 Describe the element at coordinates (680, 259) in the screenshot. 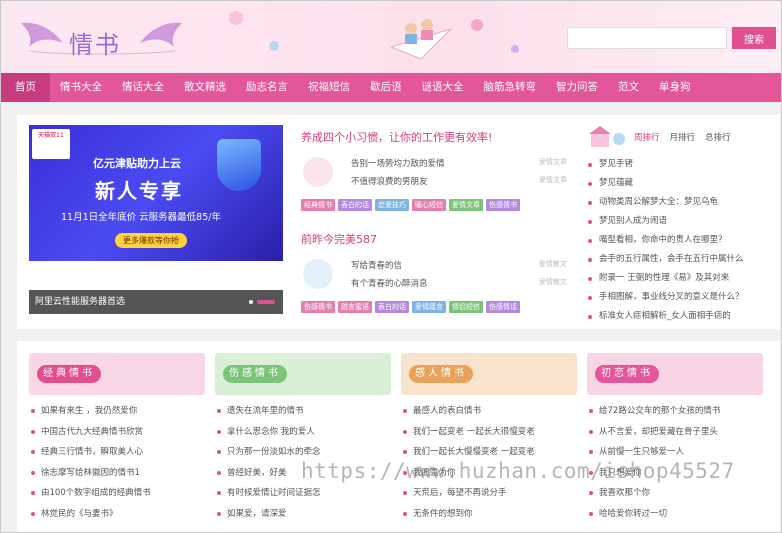

I see `ranking-item: 会手的五行属性，会手在五行中属什么` at that location.